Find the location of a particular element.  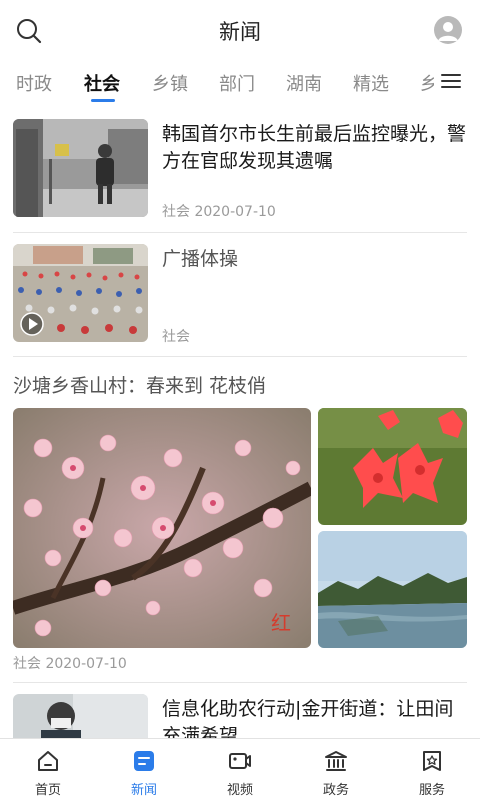

news-item: 广播体操 社会 is located at coordinates (240, 294).